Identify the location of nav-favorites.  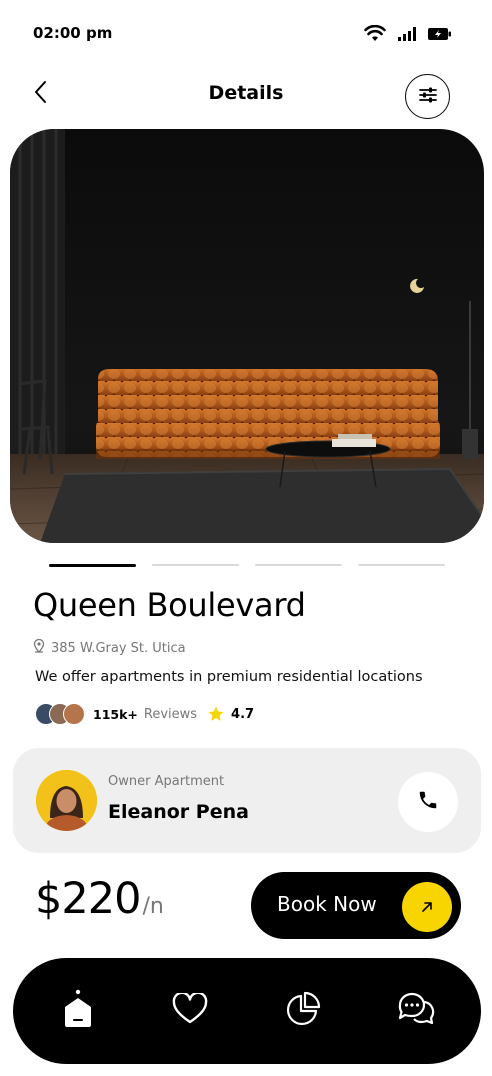
(190, 1011).